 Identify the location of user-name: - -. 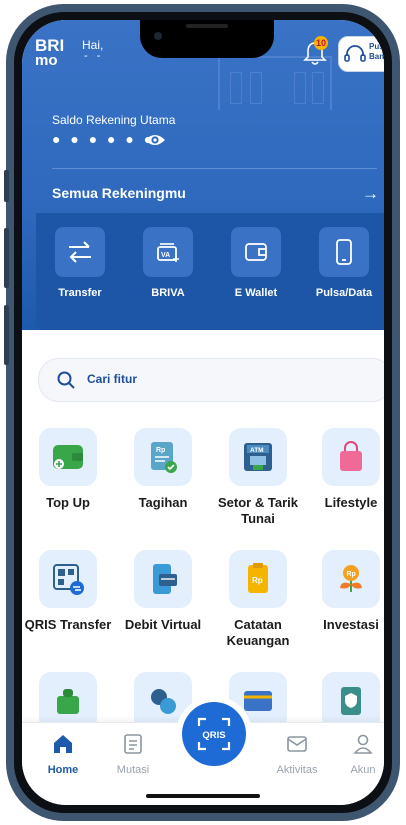
(94, 56).